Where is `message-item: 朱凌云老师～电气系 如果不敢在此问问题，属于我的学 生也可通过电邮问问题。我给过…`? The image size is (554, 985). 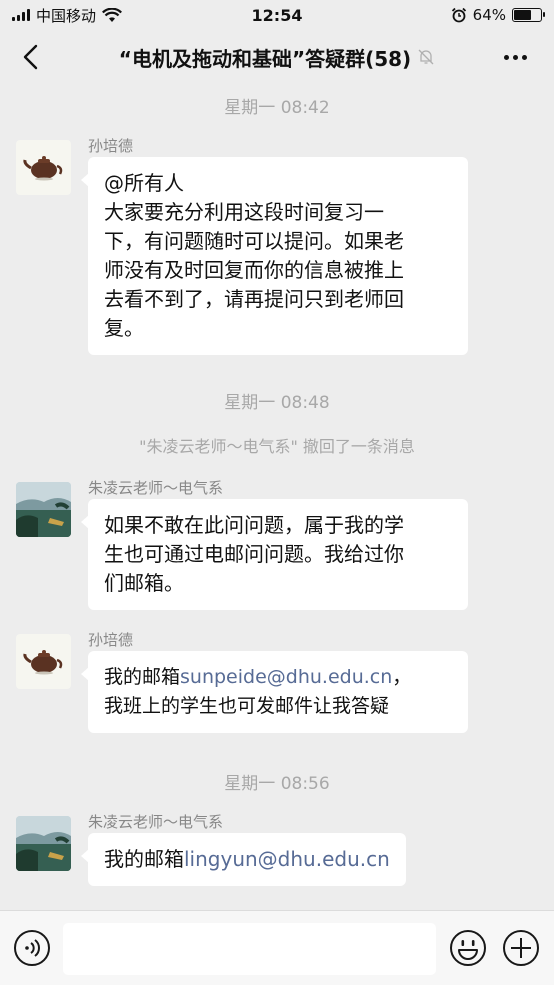
message-item: 朱凌云老师～电气系 如果不敢在此问问题，属于我的学 生也可通过电邮问问题。我给过… is located at coordinates (276, 545).